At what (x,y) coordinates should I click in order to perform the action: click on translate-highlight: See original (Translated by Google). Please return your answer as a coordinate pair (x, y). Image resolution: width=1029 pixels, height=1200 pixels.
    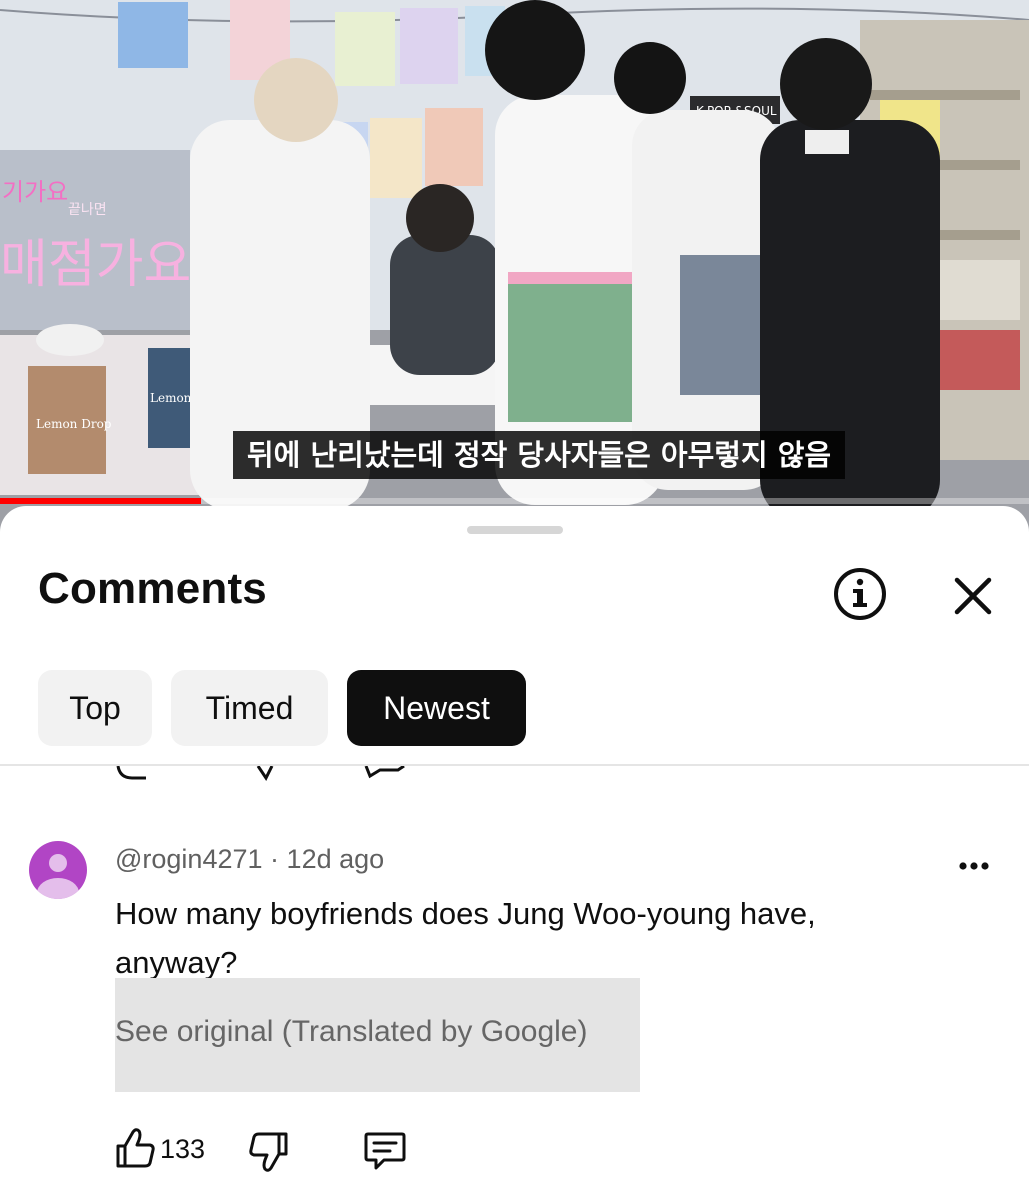
    Looking at the image, I should click on (377, 1035).